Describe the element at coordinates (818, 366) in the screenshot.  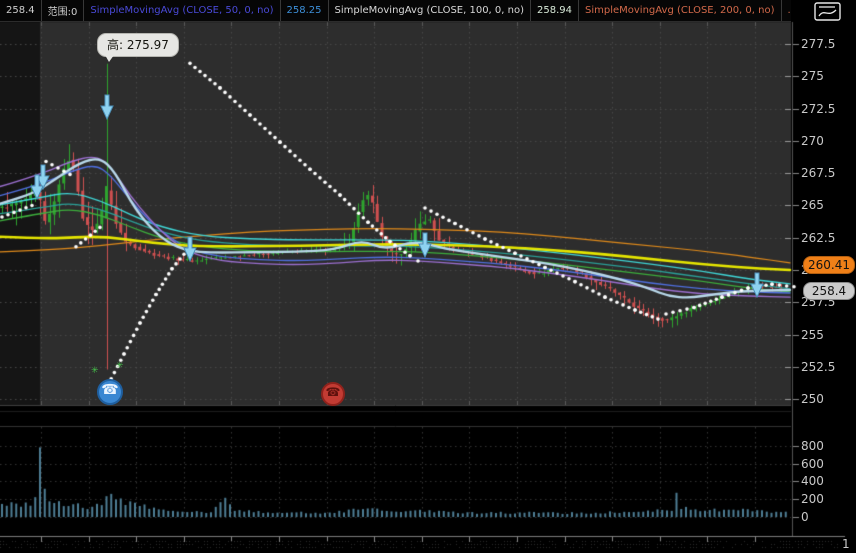
I see `price-axis-label: 252.5` at that location.